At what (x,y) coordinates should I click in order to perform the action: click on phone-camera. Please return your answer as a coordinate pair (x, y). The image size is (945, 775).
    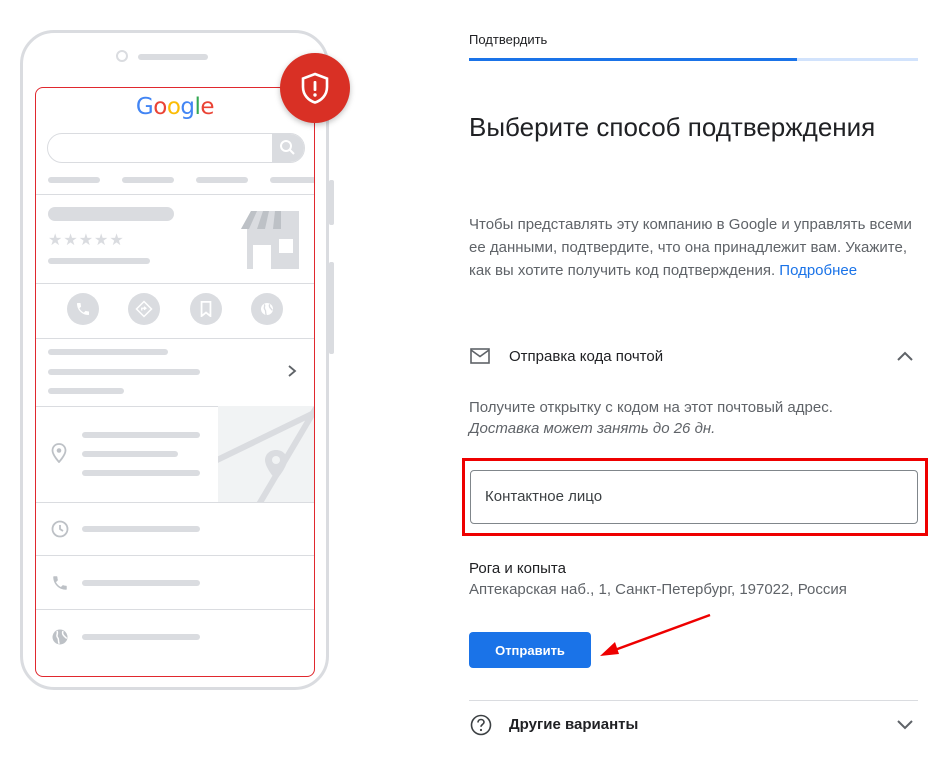
    Looking at the image, I should click on (122, 56).